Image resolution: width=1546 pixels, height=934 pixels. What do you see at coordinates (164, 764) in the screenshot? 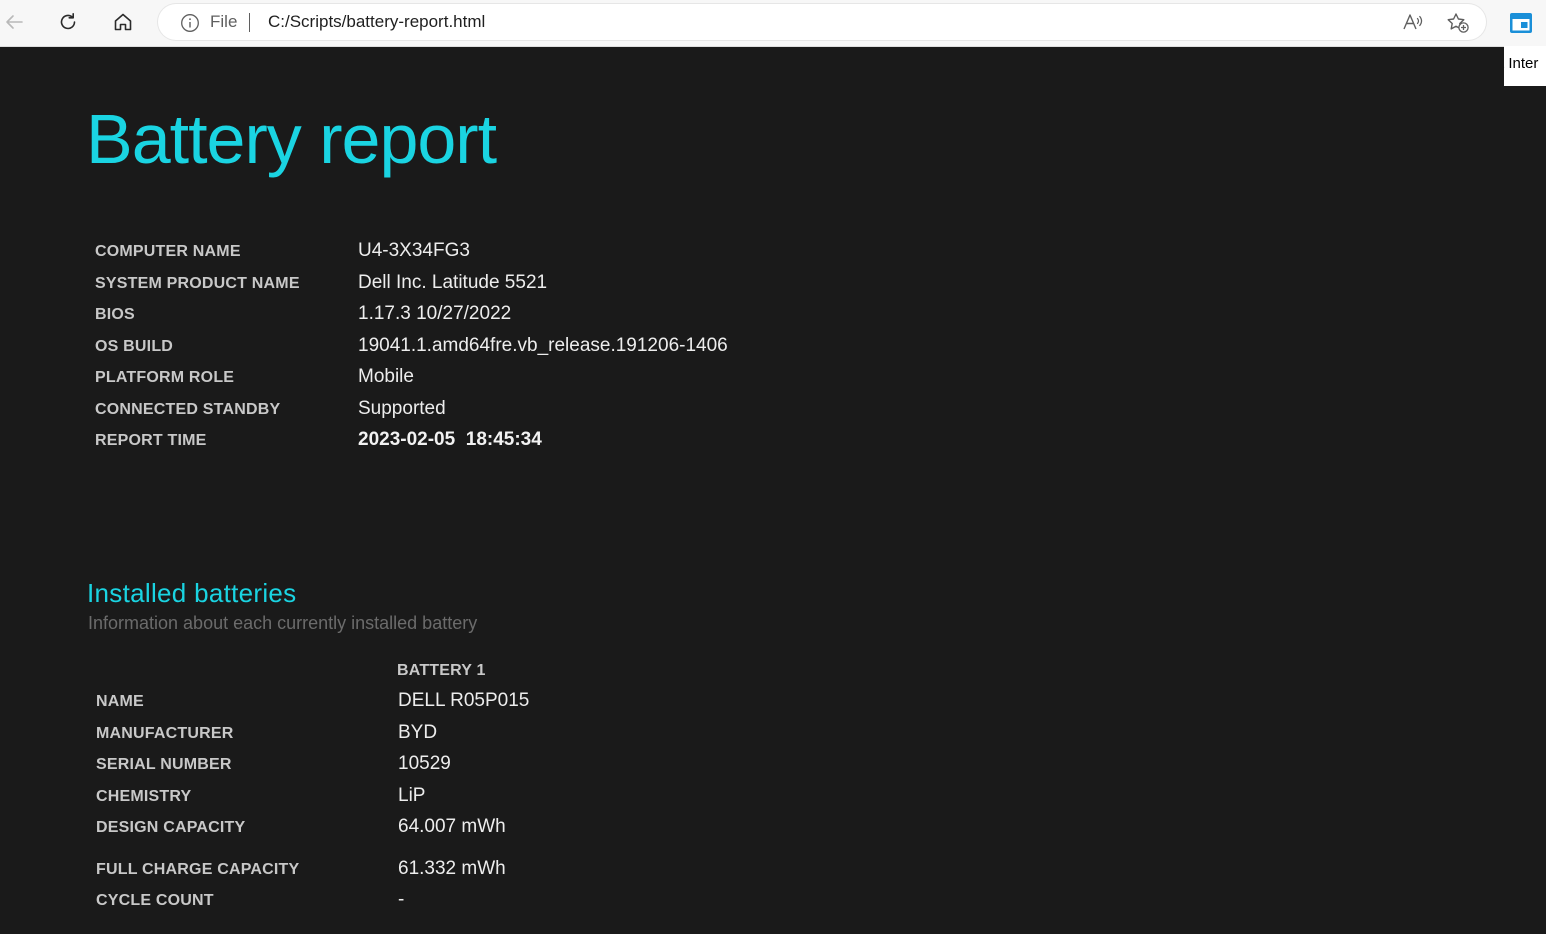
I see `battery-label: SERIAL NUMBER` at bounding box center [164, 764].